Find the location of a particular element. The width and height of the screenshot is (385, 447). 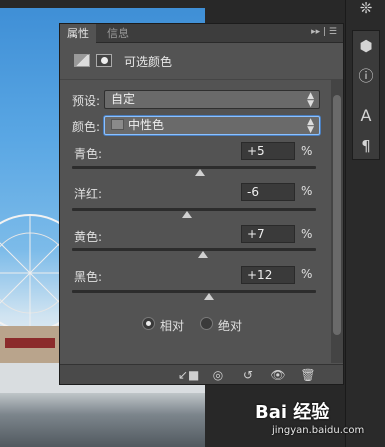

baidu-watermark: Bai 经验 is located at coordinates (292, 412).